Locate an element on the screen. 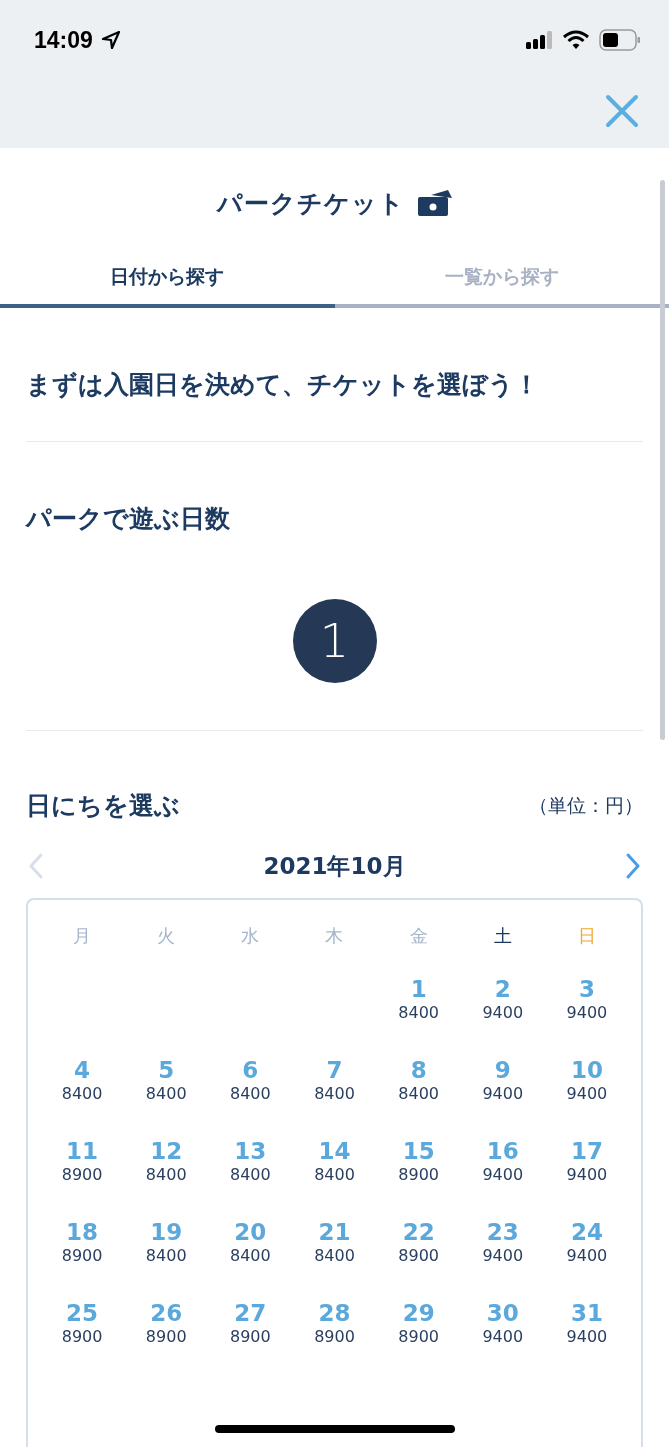  weekday-label: 木 is located at coordinates (334, 936).